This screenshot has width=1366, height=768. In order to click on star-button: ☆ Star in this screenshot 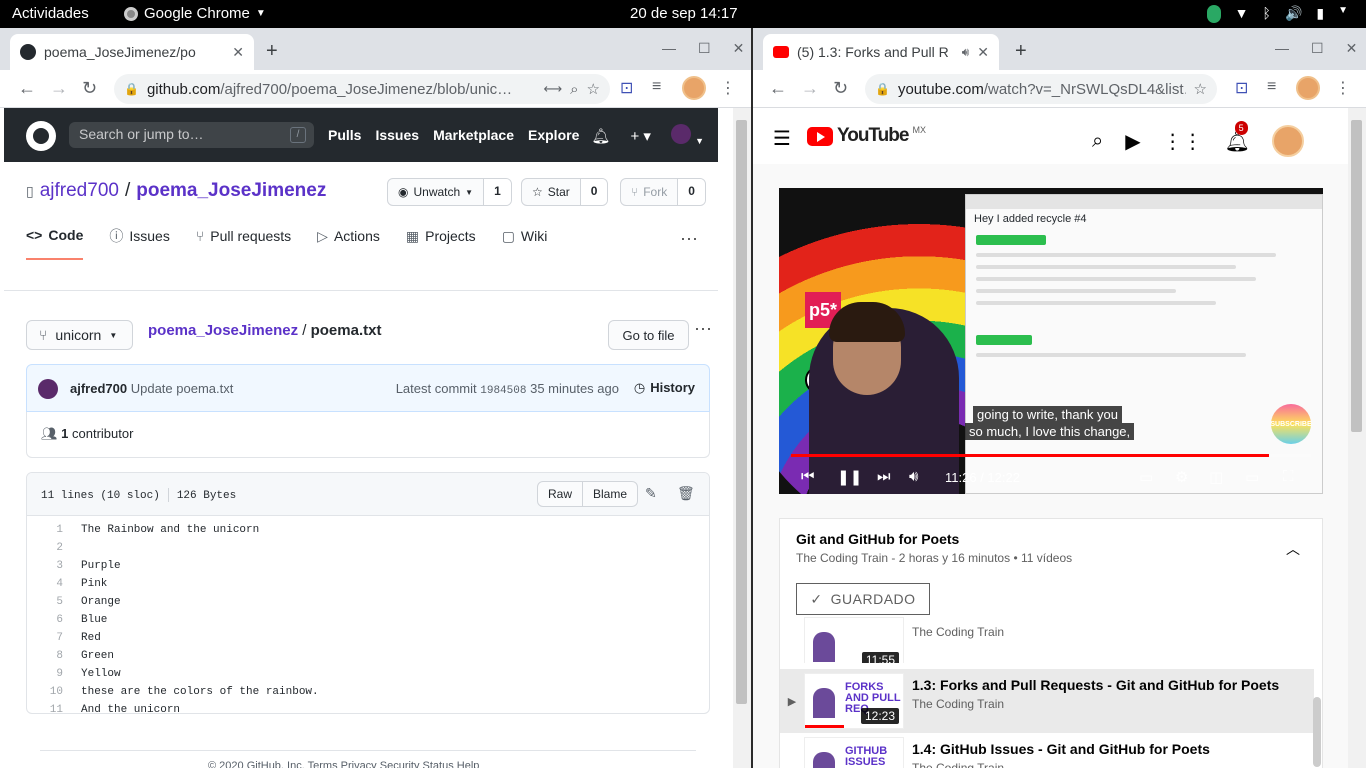, I will do `click(551, 192)`.